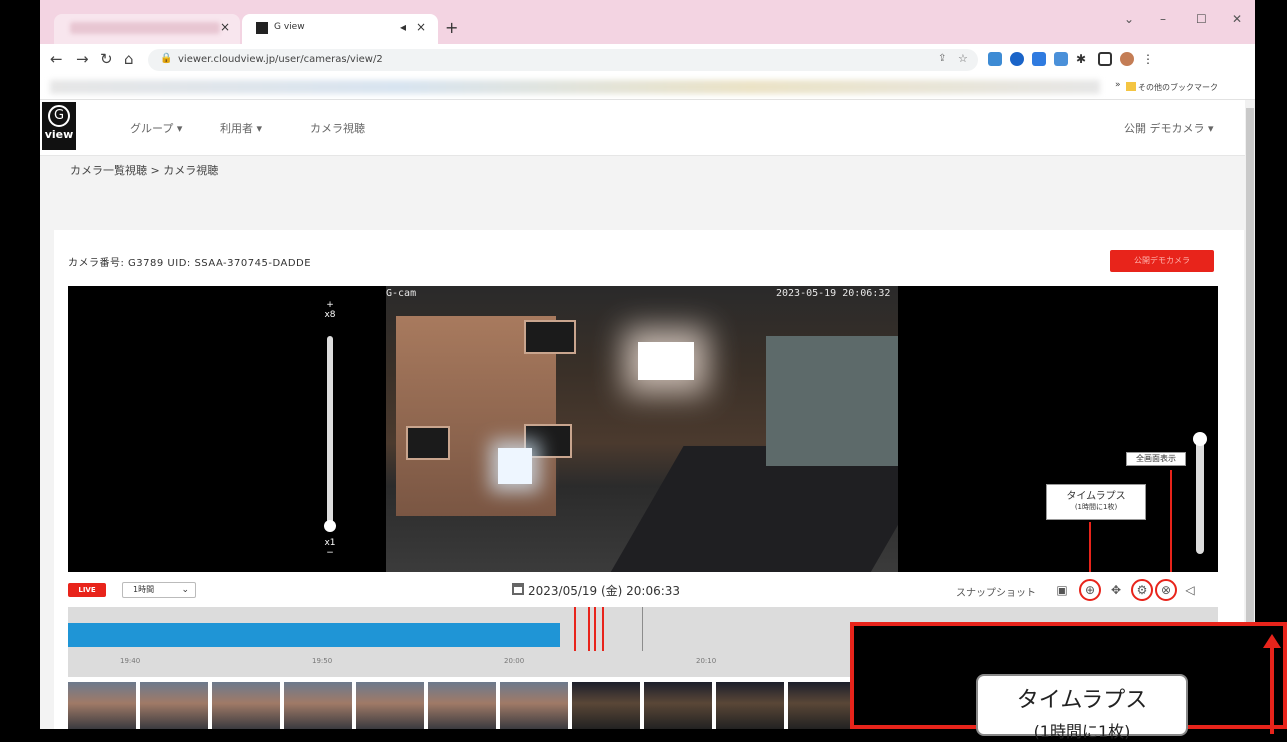  Describe the element at coordinates (1096, 502) in the screenshot. I see `timelapse-tooltip: タイムラプス (1時間に1枚)` at that location.